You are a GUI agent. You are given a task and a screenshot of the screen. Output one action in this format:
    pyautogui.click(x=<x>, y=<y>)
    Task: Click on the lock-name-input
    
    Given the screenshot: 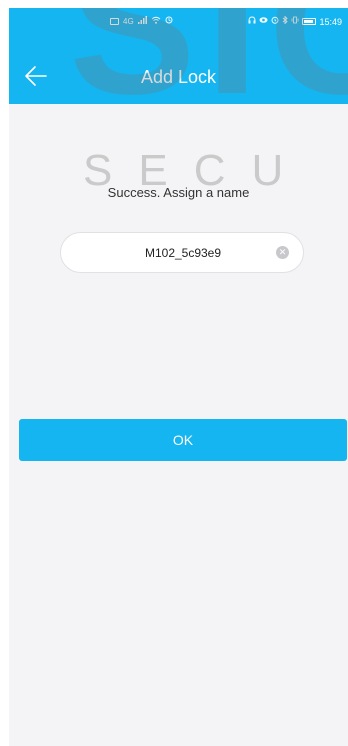 What is the action you would take?
    pyautogui.click(x=183, y=252)
    